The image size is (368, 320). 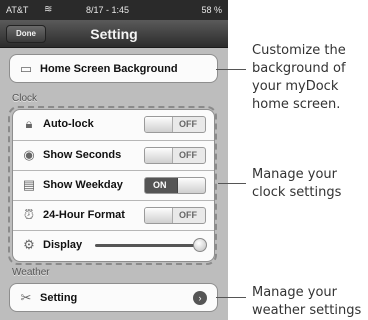 I want to click on weather-settings-card: ✂︎ Setting ›, so click(x=113, y=297).